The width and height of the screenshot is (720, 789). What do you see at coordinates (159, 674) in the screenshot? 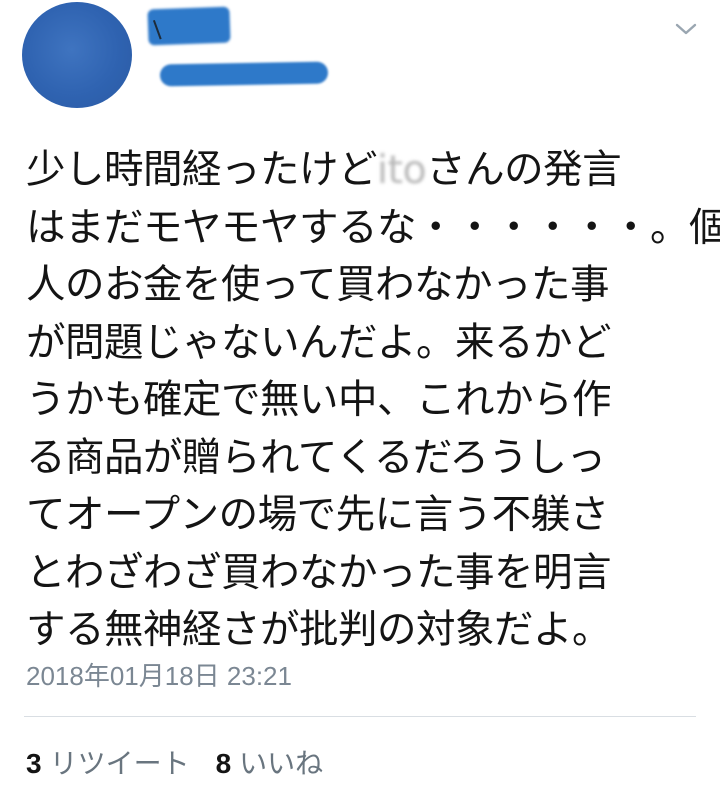
I see `tweet-timestamp: 2018年01月18日 23:21` at bounding box center [159, 674].